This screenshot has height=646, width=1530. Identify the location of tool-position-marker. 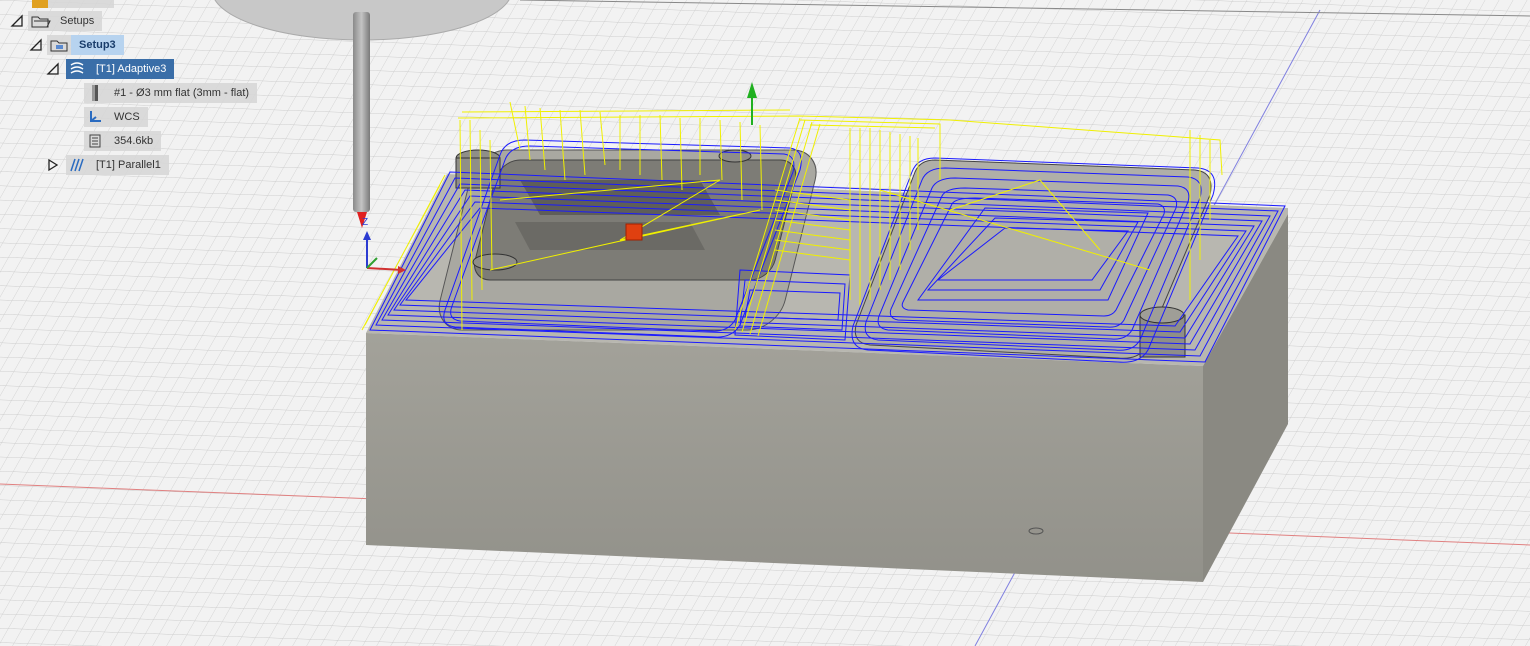
(634, 232).